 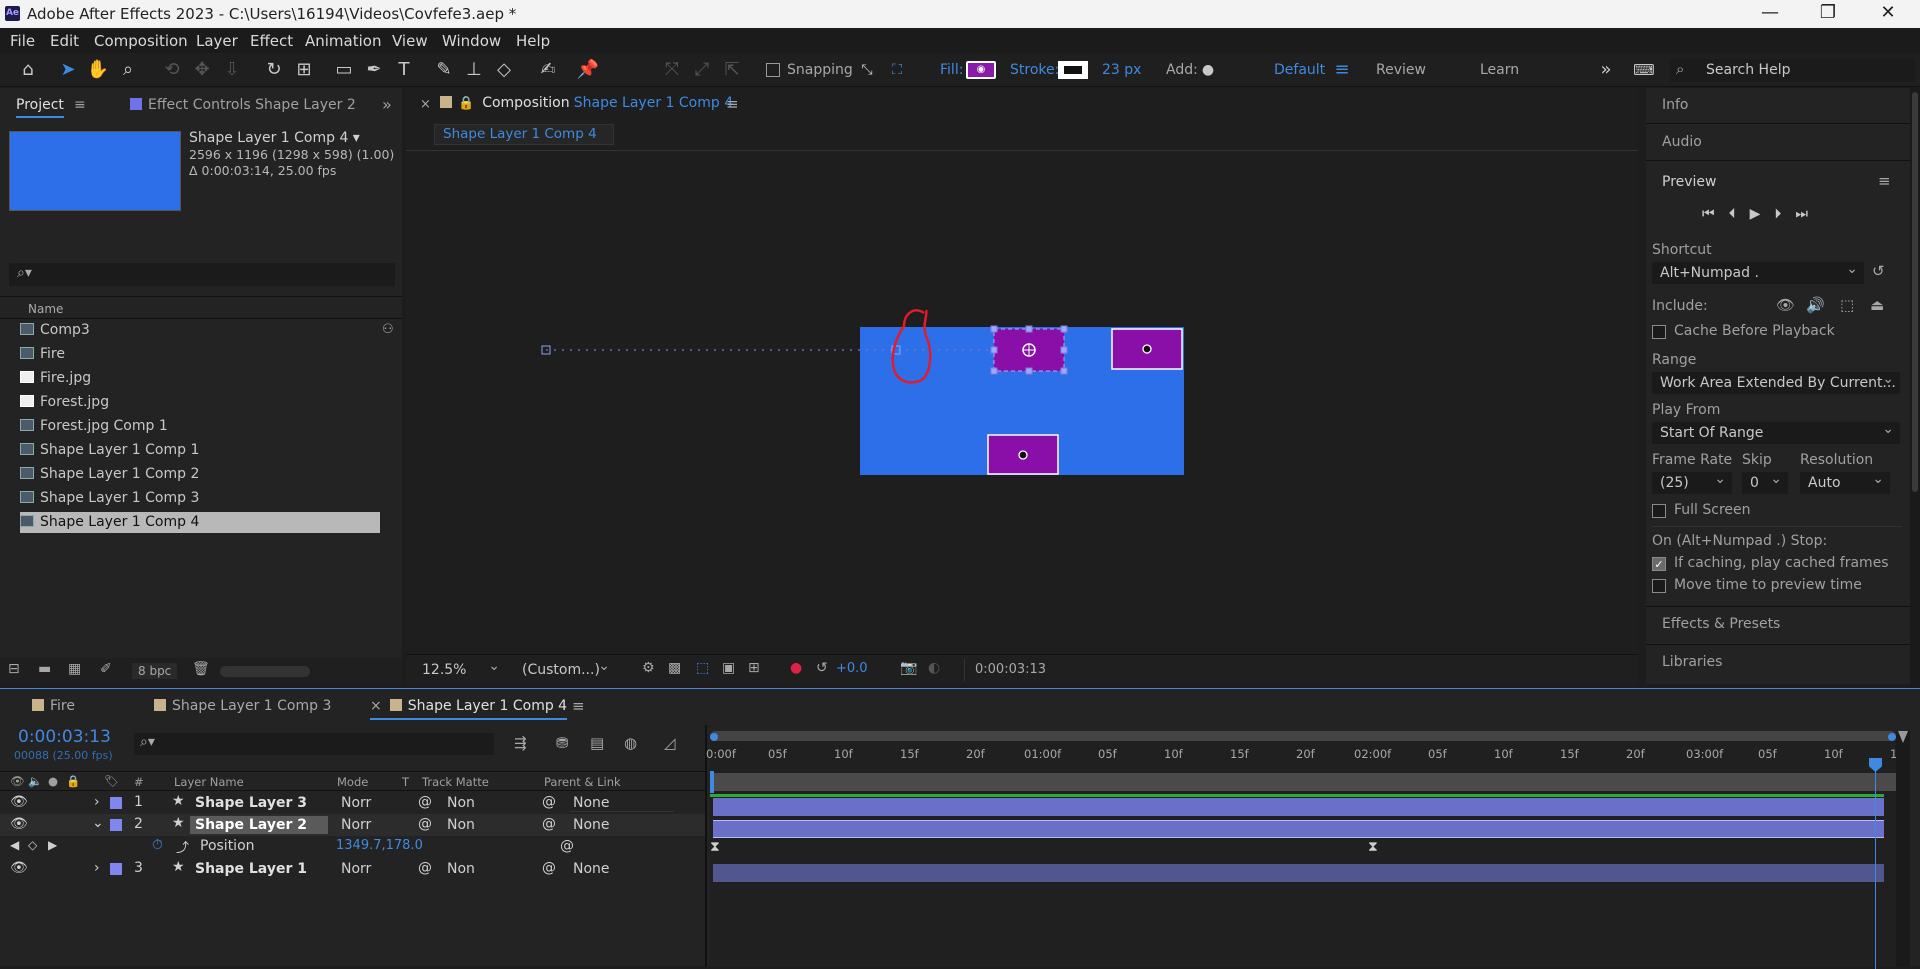 What do you see at coordinates (274, 138) in the screenshot?
I see `selected-item-name: Shape Layer 1 Comp 4 ▾` at bounding box center [274, 138].